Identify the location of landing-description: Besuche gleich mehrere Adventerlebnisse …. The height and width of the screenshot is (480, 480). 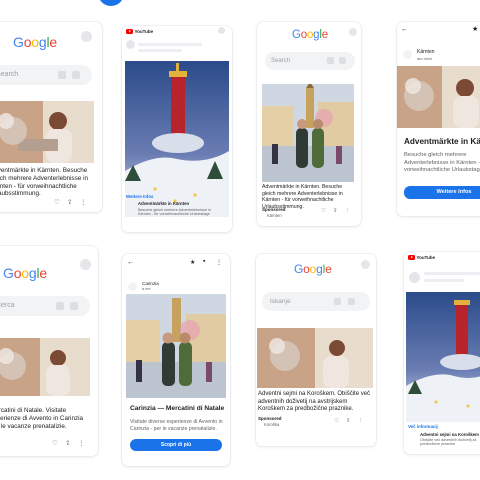
(442, 163).